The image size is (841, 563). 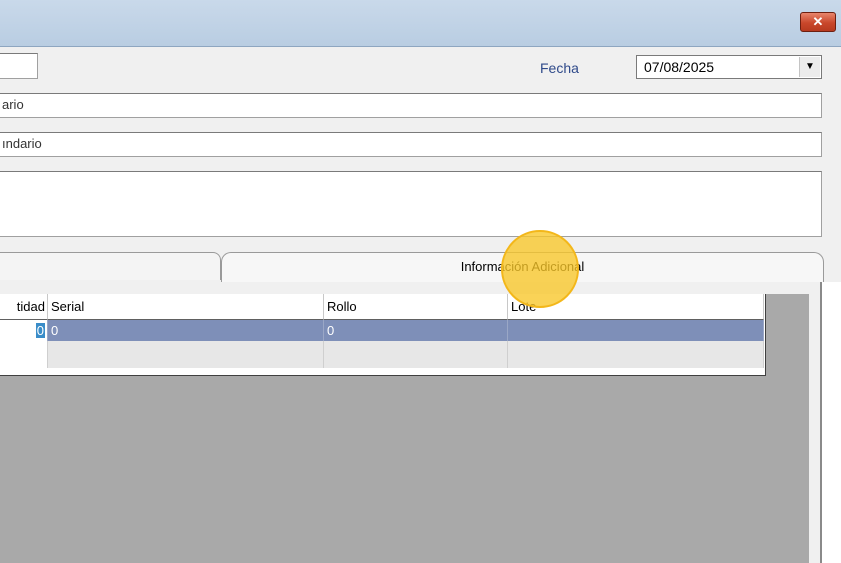 I want to click on cell-cantidad-empty, so click(x=24, y=354).